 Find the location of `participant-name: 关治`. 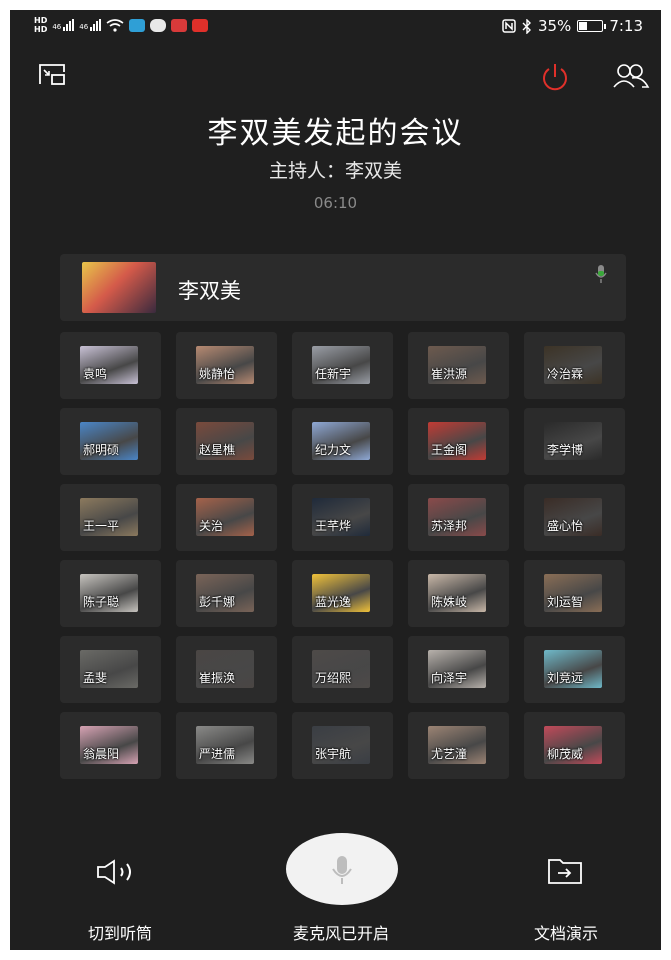

participant-name: 关治 is located at coordinates (211, 526).